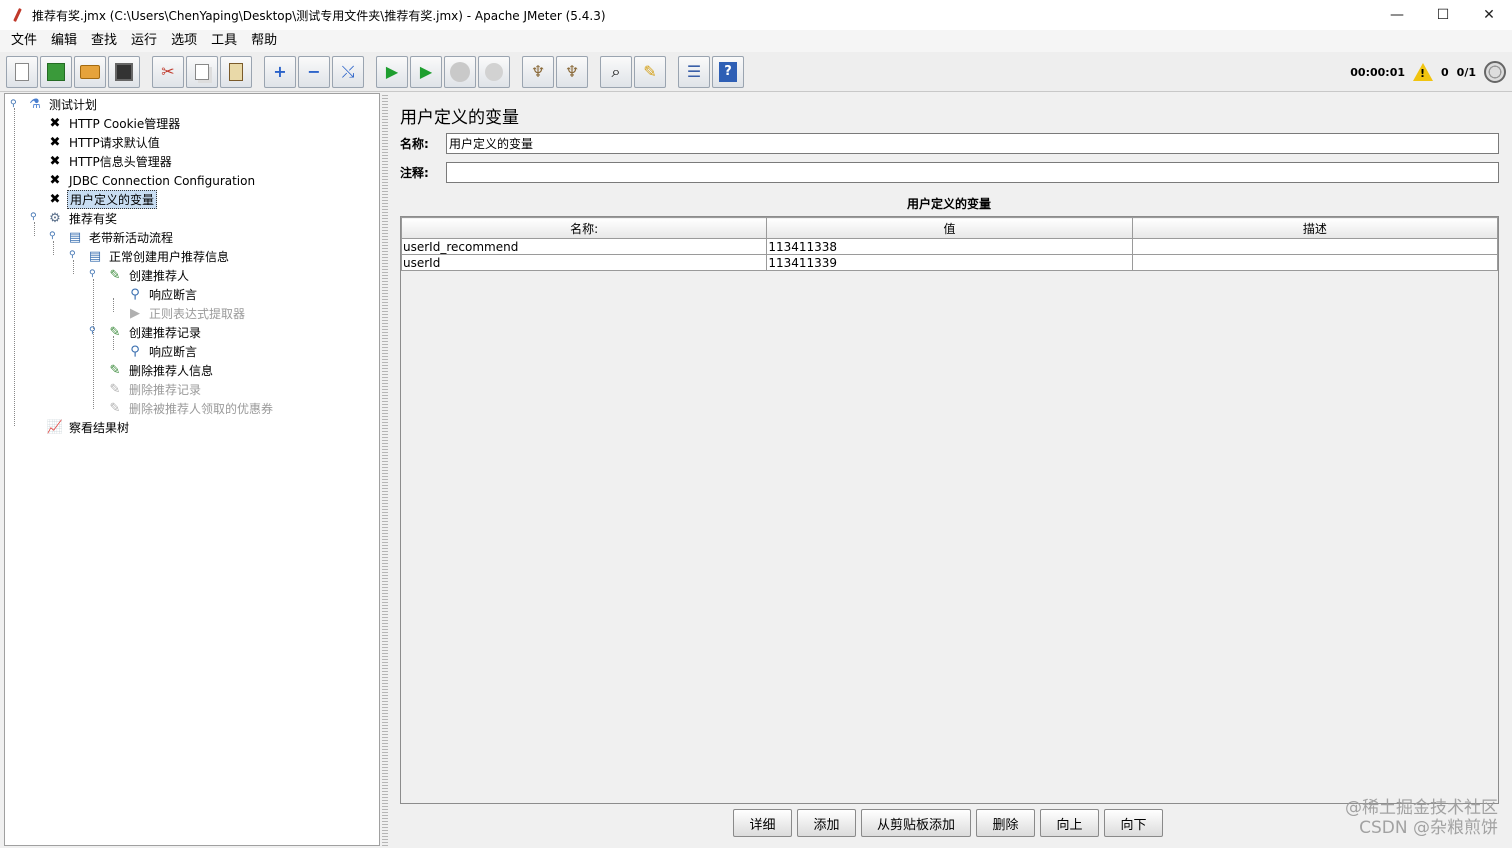 The image size is (1512, 848). I want to click on start-button: ▶, so click(392, 71).